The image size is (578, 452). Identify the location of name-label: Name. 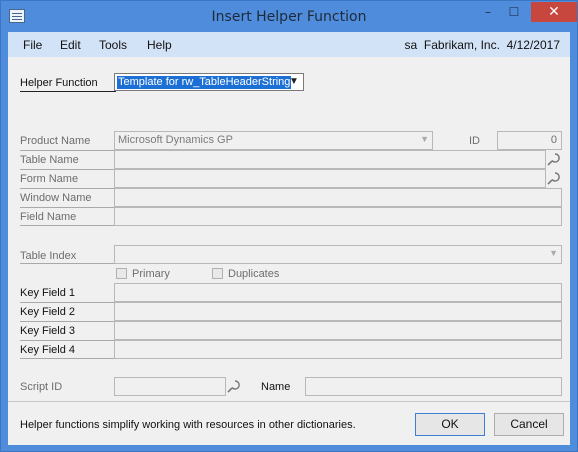
(276, 387).